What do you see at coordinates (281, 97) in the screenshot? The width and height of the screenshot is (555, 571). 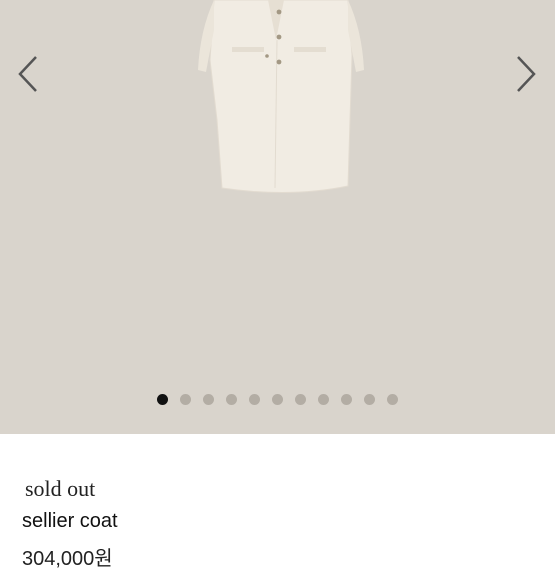 I see `product-image` at bounding box center [281, 97].